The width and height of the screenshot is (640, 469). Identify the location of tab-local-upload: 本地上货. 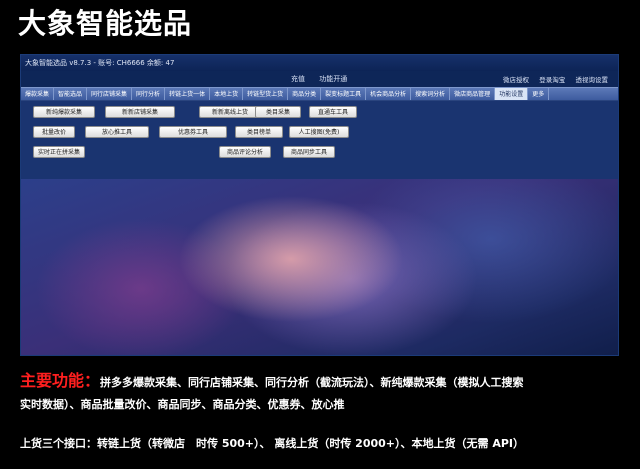
(227, 94).